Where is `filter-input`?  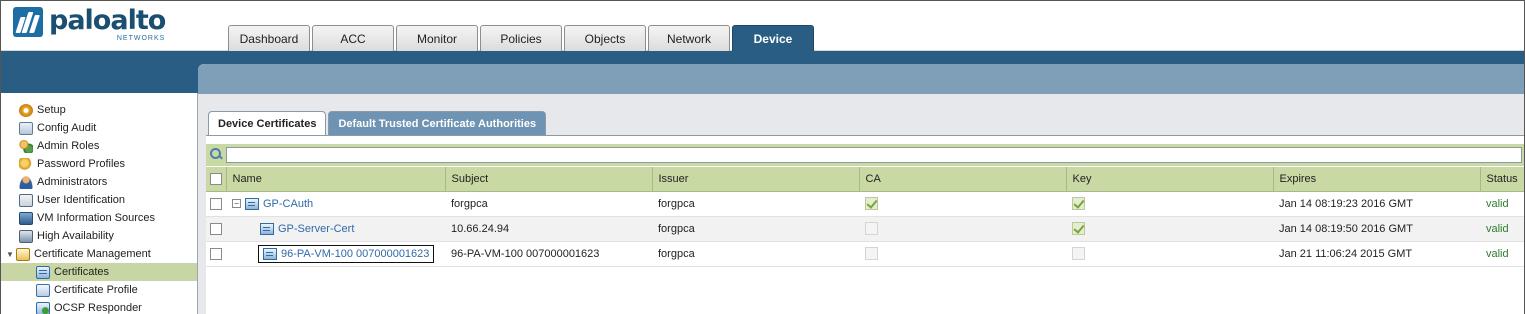 filter-input is located at coordinates (874, 155).